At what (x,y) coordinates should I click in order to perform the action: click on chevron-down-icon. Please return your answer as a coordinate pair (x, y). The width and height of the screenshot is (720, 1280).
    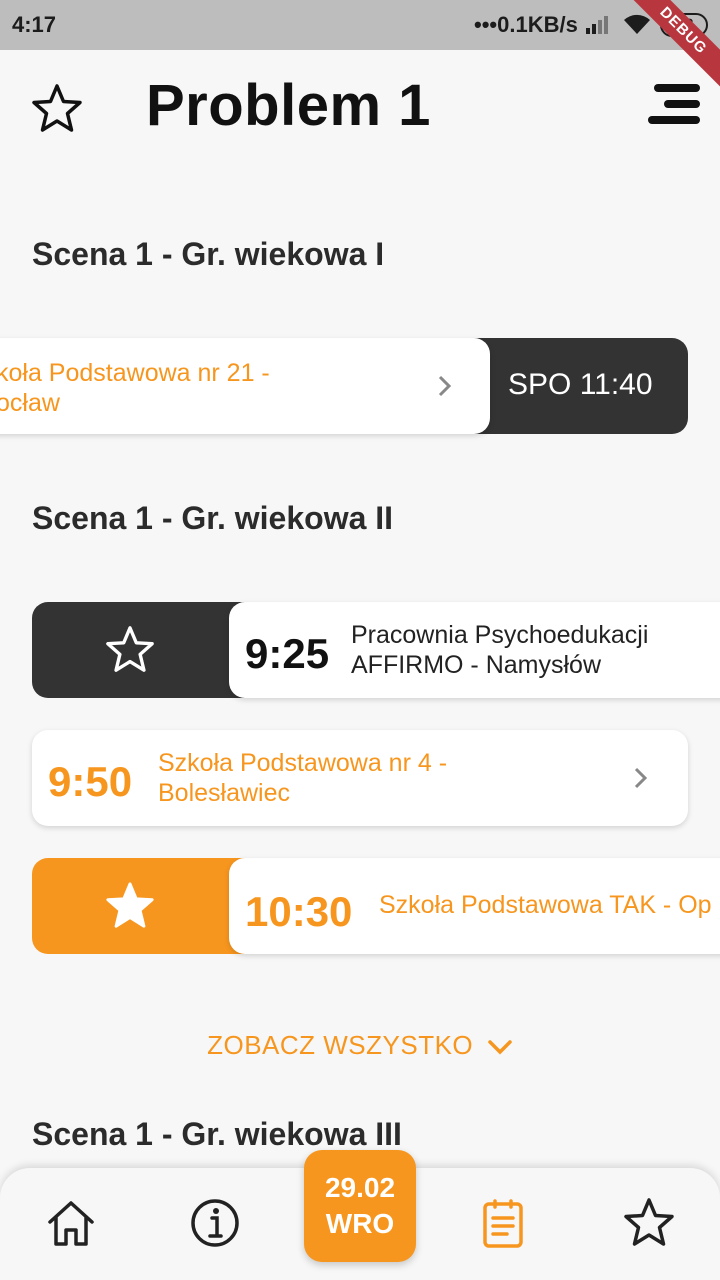
    Looking at the image, I should click on (500, 1047).